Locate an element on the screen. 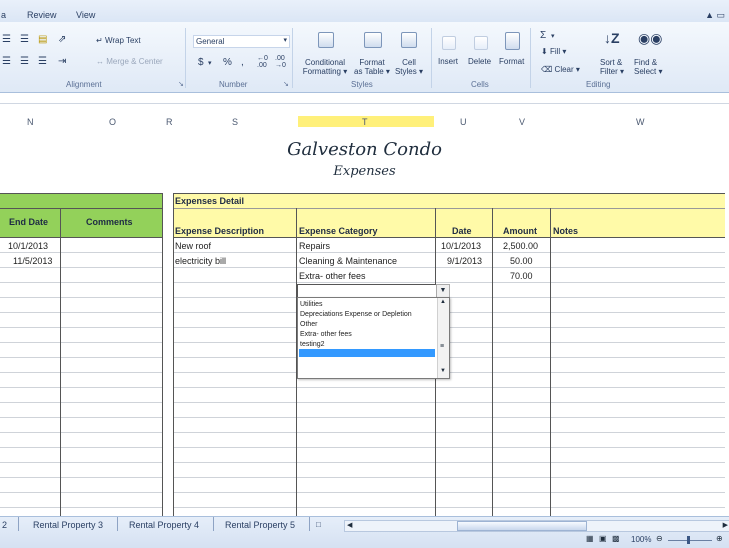 The width and height of the screenshot is (729, 548). sheet-tab: Rental Property 5 is located at coordinates (260, 525).